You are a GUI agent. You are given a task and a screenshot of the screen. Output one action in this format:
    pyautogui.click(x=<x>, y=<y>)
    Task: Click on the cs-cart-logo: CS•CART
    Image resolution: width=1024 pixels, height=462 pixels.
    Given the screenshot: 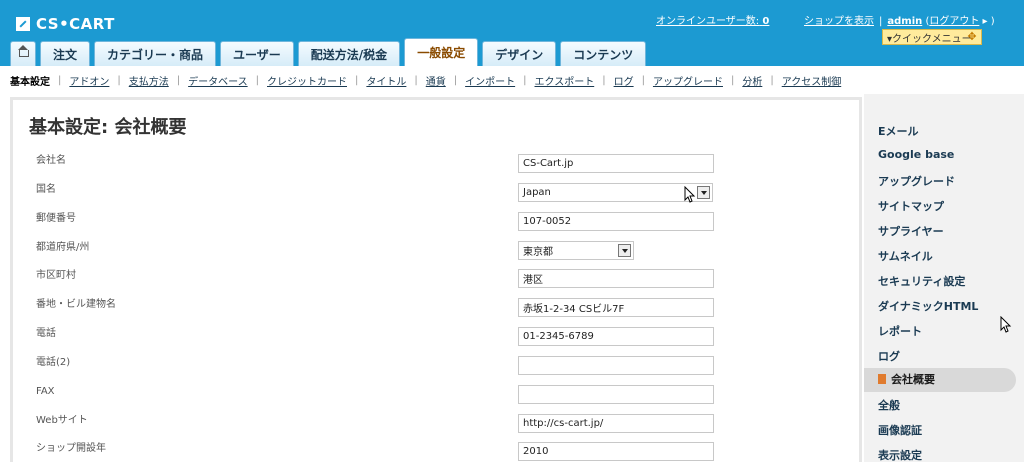 What is the action you would take?
    pyautogui.click(x=65, y=24)
    